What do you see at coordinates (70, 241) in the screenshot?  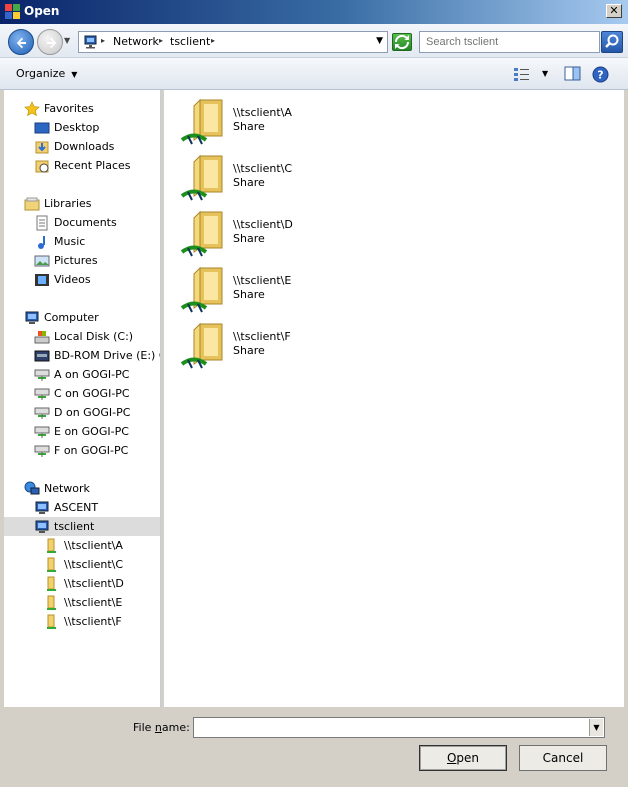 I see `nav-music-label: Music` at bounding box center [70, 241].